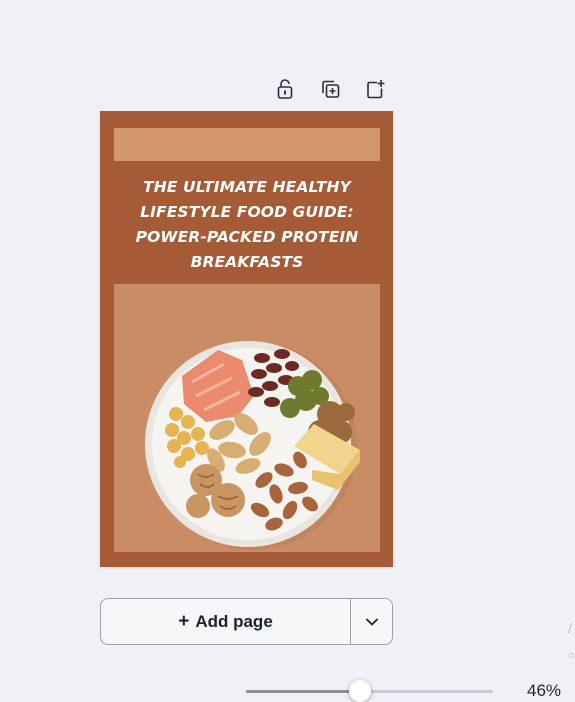 The image size is (575, 702). I want to click on title-bar-shape, so click(247, 144).